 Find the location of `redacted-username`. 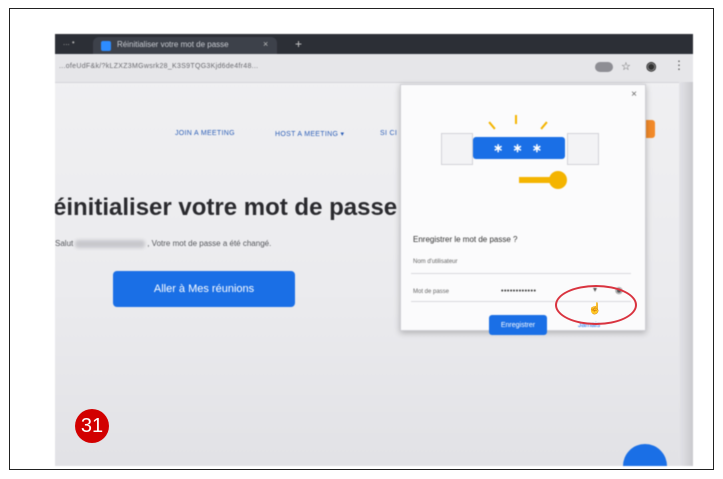

redacted-username is located at coordinates (110, 243).